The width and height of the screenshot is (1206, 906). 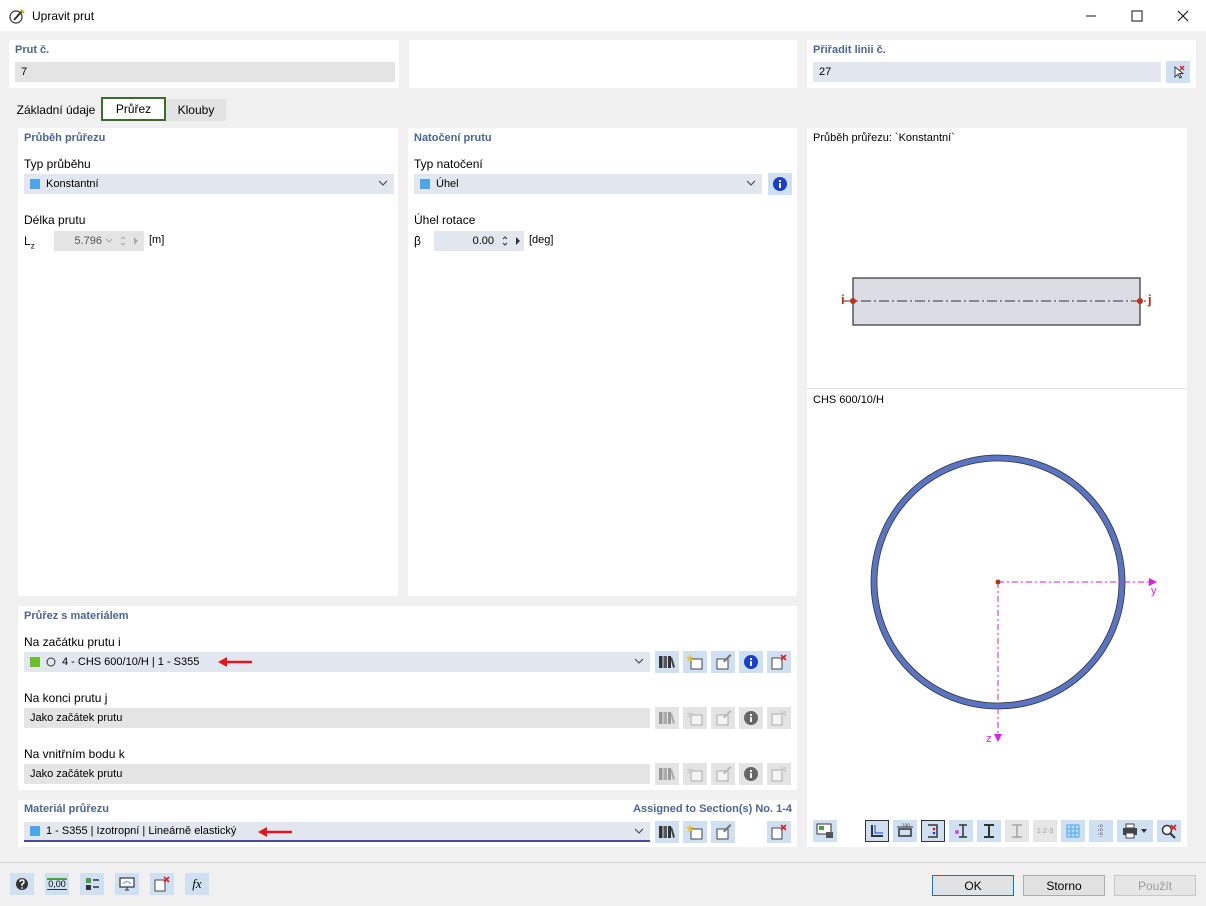 I want to click on assigned-sections-label: Assigned to Section(s) No. 1-4, so click(x=712, y=809).